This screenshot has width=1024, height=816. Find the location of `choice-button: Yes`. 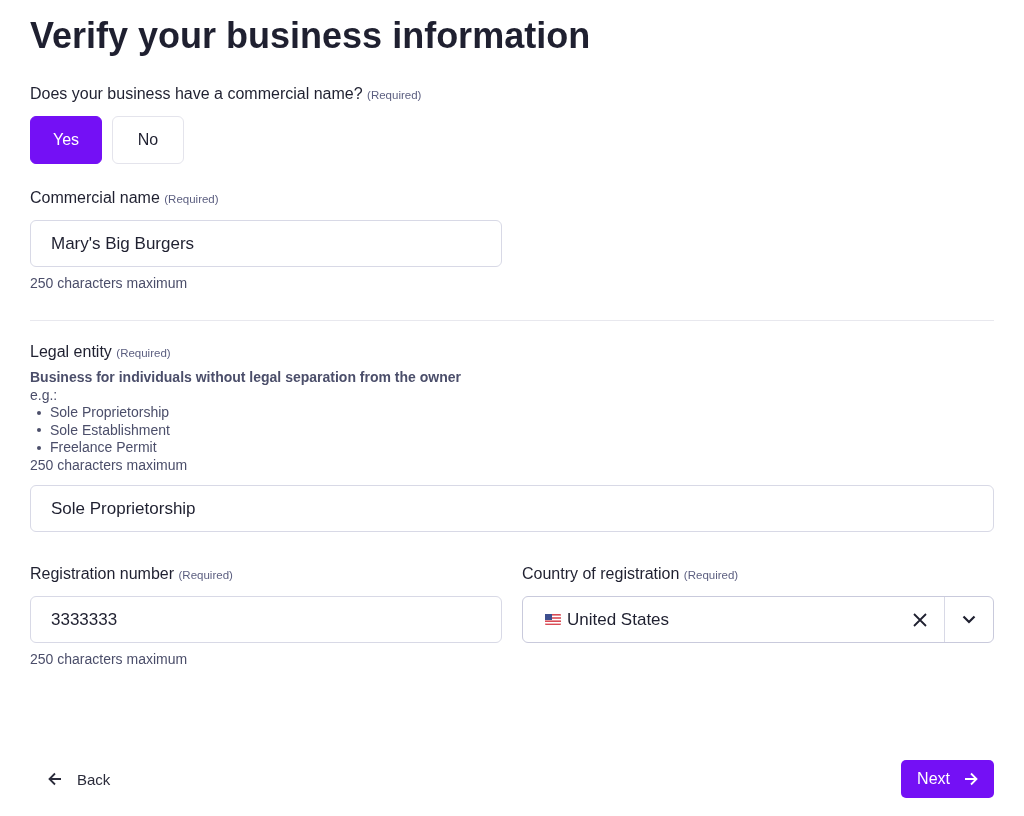

choice-button: Yes is located at coordinates (66, 140).